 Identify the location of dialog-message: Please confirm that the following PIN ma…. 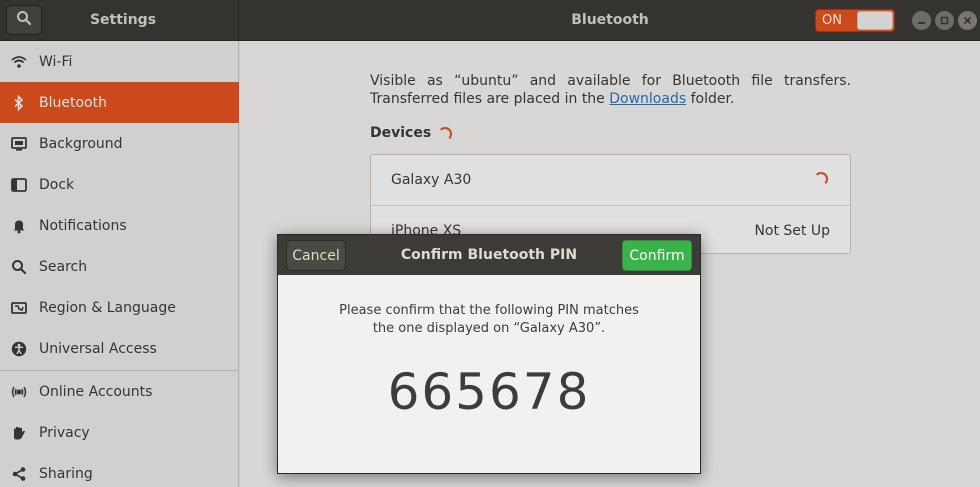
(489, 320).